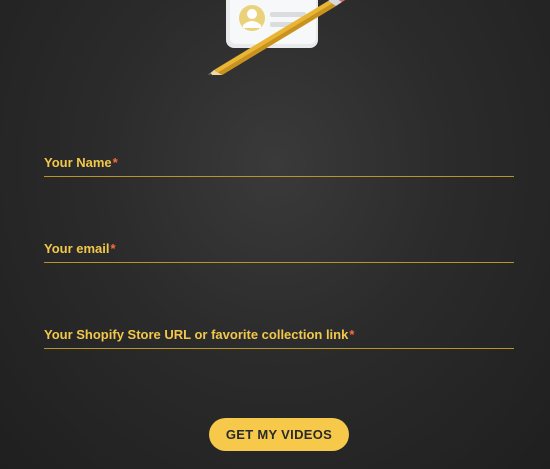 The image size is (550, 469). I want to click on store-url-input, so click(279, 336).